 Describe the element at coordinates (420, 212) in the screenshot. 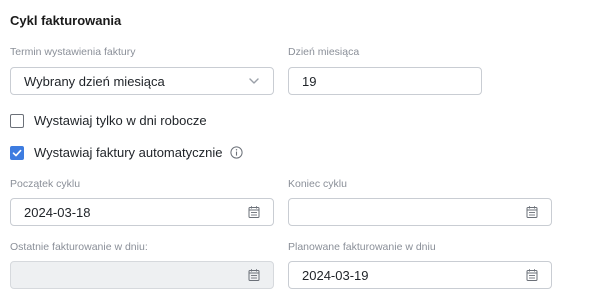

I see `cycle-end-input` at that location.